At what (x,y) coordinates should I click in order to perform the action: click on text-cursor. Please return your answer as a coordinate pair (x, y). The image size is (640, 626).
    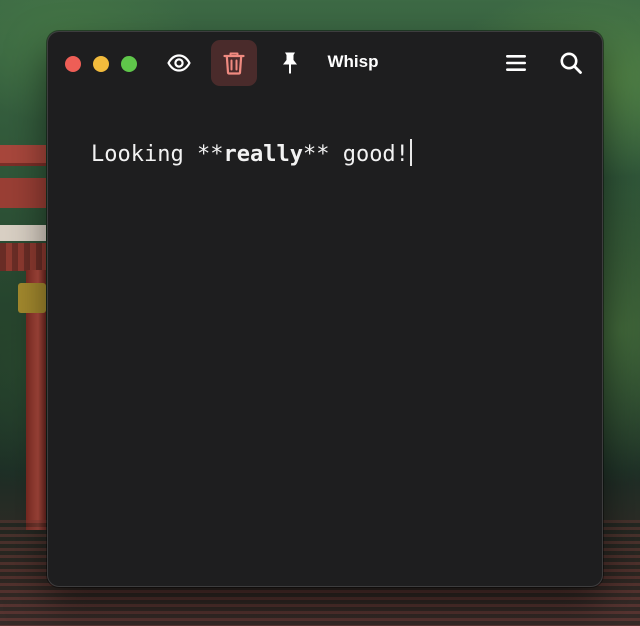
    Looking at the image, I should click on (410, 152).